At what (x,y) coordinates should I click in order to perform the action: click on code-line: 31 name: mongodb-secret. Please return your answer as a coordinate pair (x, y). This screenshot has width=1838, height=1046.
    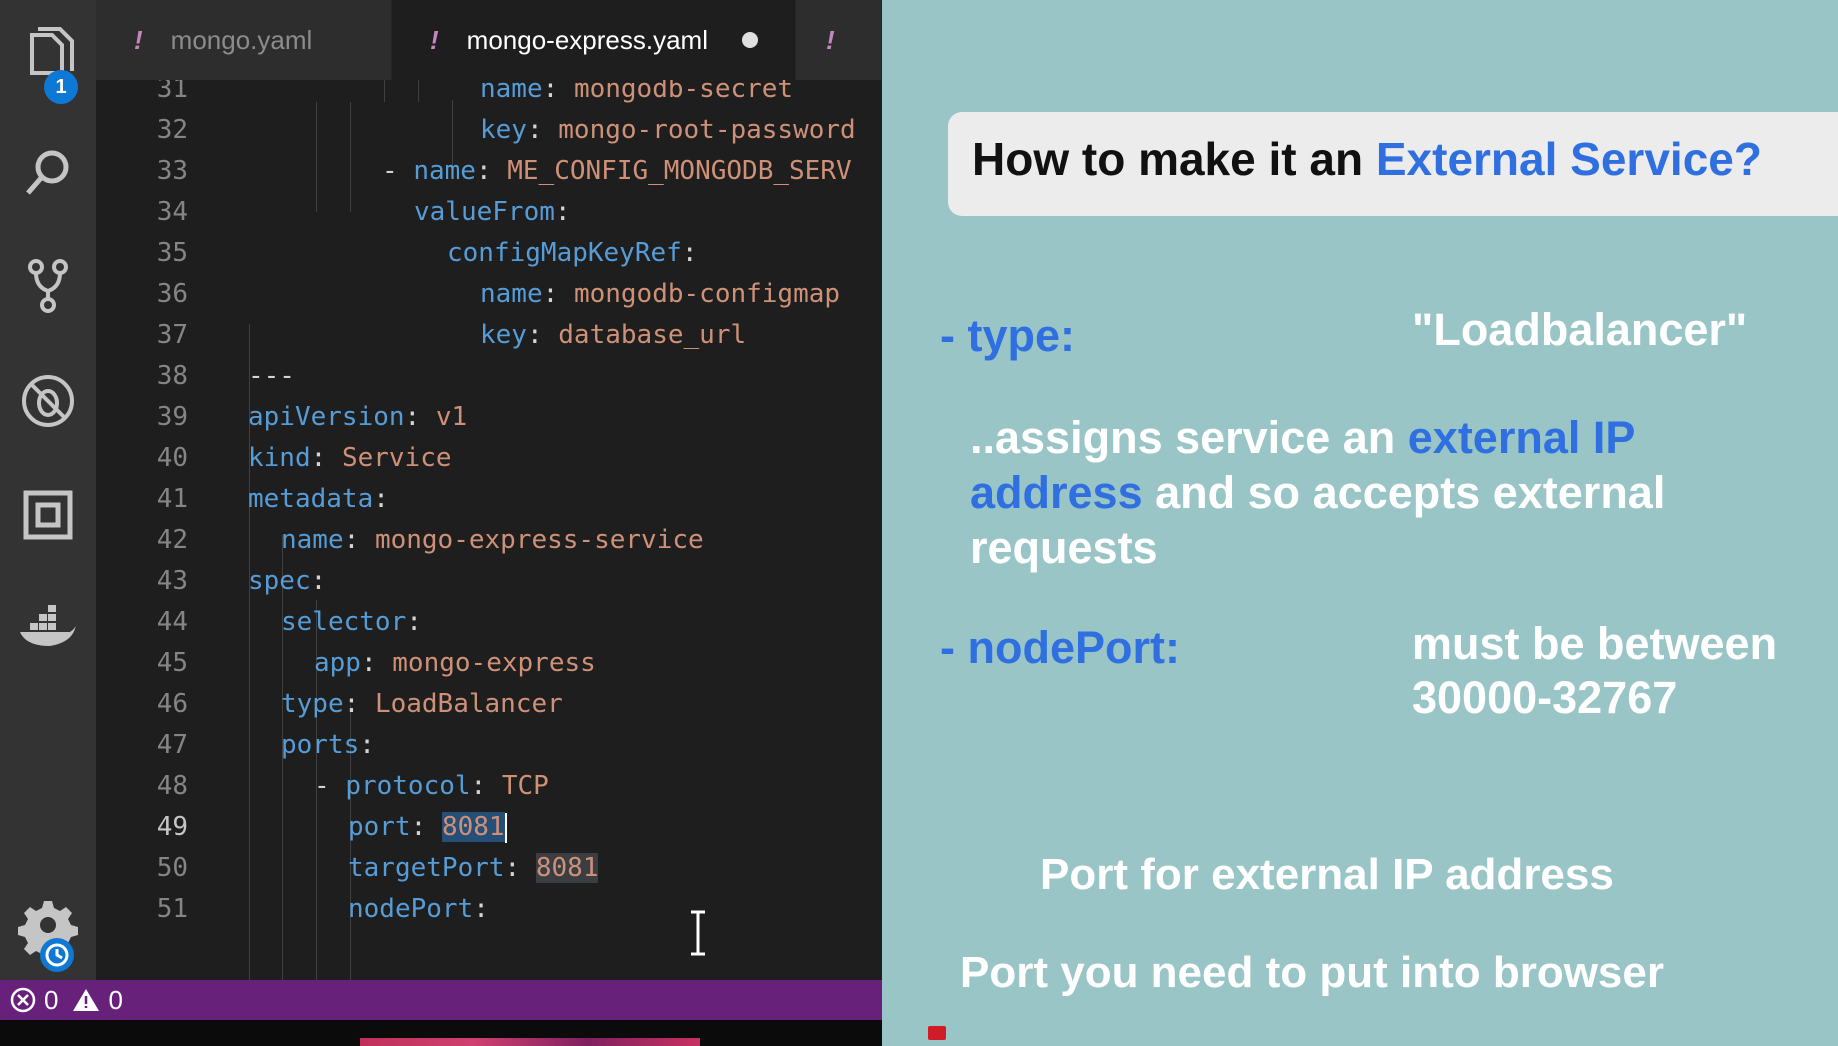
    Looking at the image, I should click on (489, 95).